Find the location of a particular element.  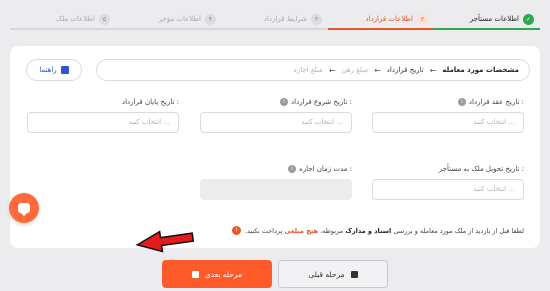

previous-step-button: مرحله قبلی is located at coordinates (333, 274).